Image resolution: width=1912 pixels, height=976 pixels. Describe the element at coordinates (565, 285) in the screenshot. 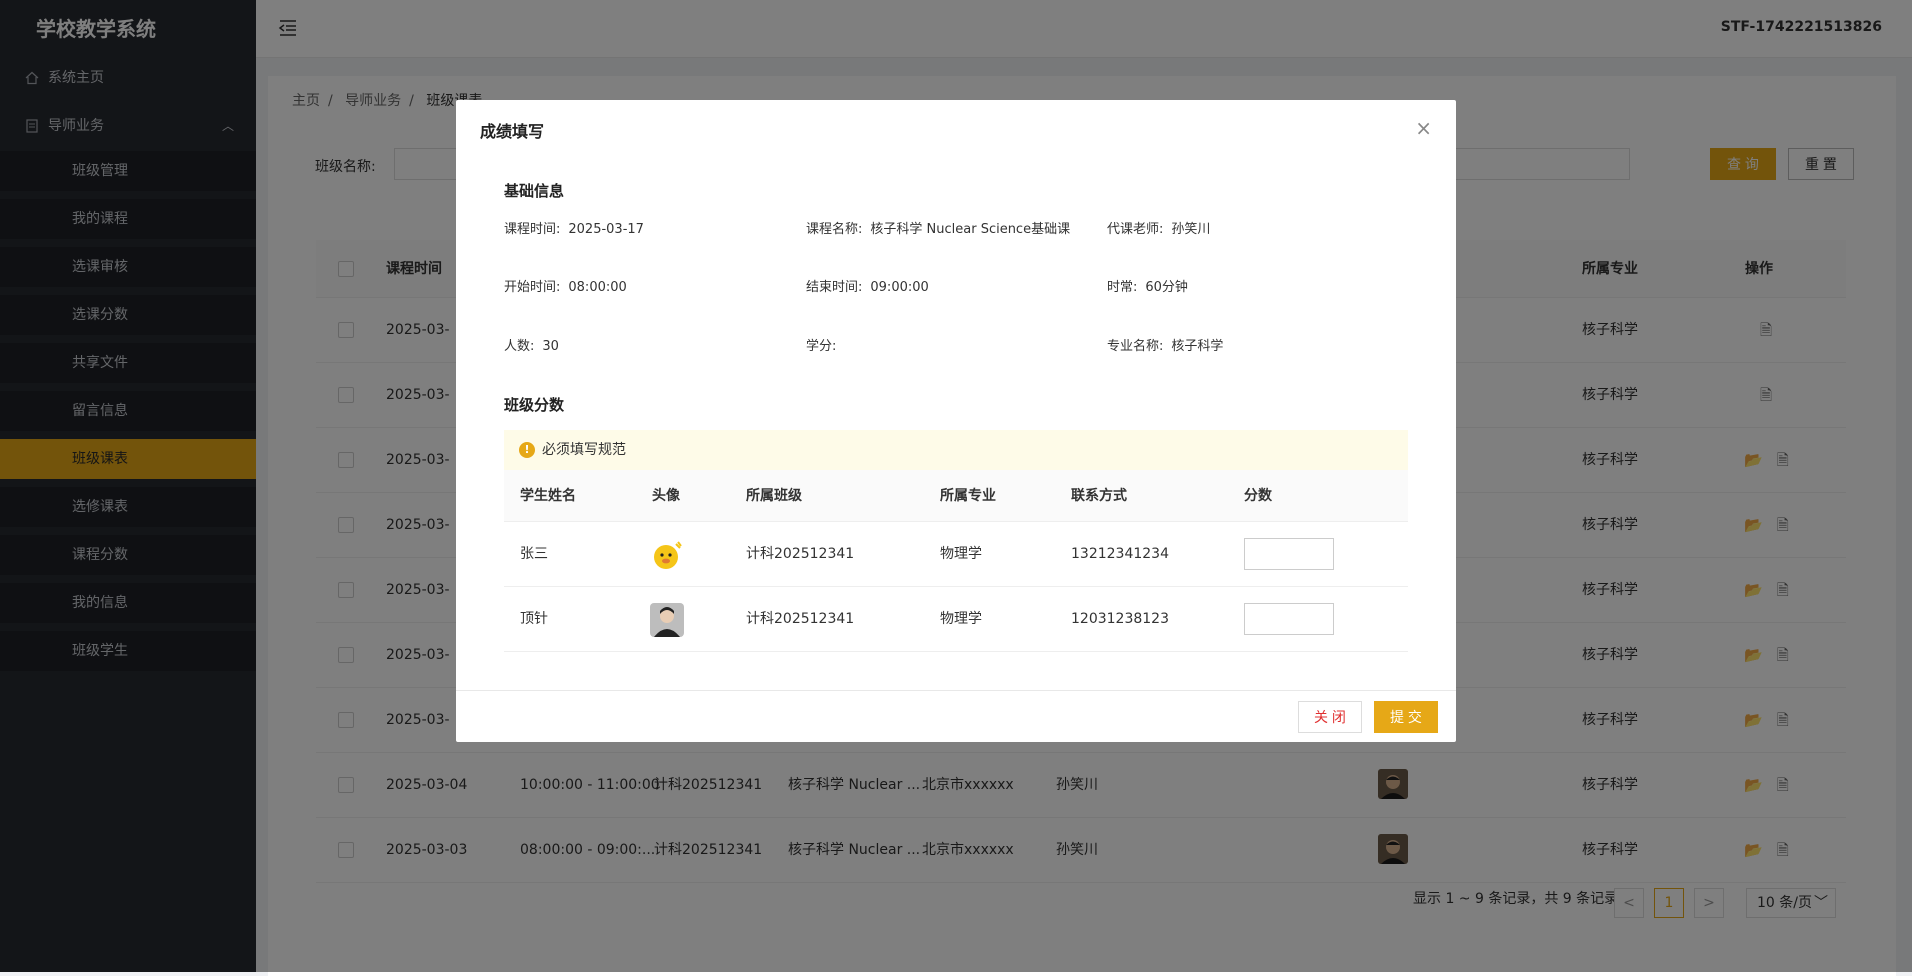

I see `info-start-time: 开始时间: 08:00:00` at that location.